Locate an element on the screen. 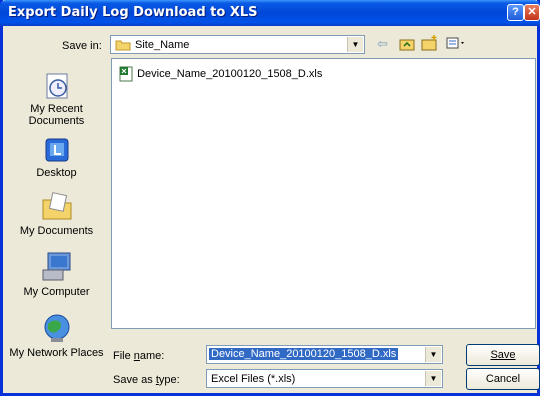 The width and height of the screenshot is (540, 396). network-places-icon is located at coordinates (56, 328).